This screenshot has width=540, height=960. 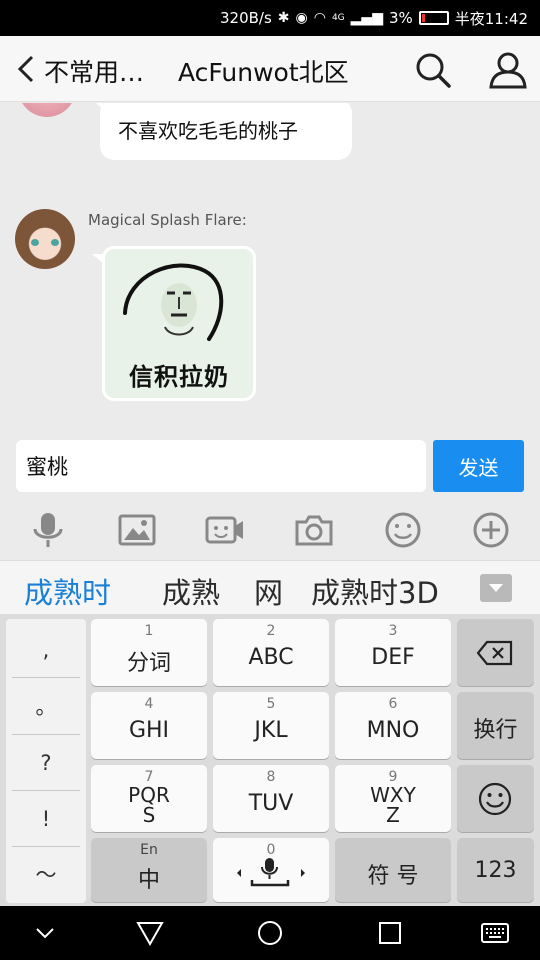 I want to click on microphone-icon, so click(x=48, y=530).